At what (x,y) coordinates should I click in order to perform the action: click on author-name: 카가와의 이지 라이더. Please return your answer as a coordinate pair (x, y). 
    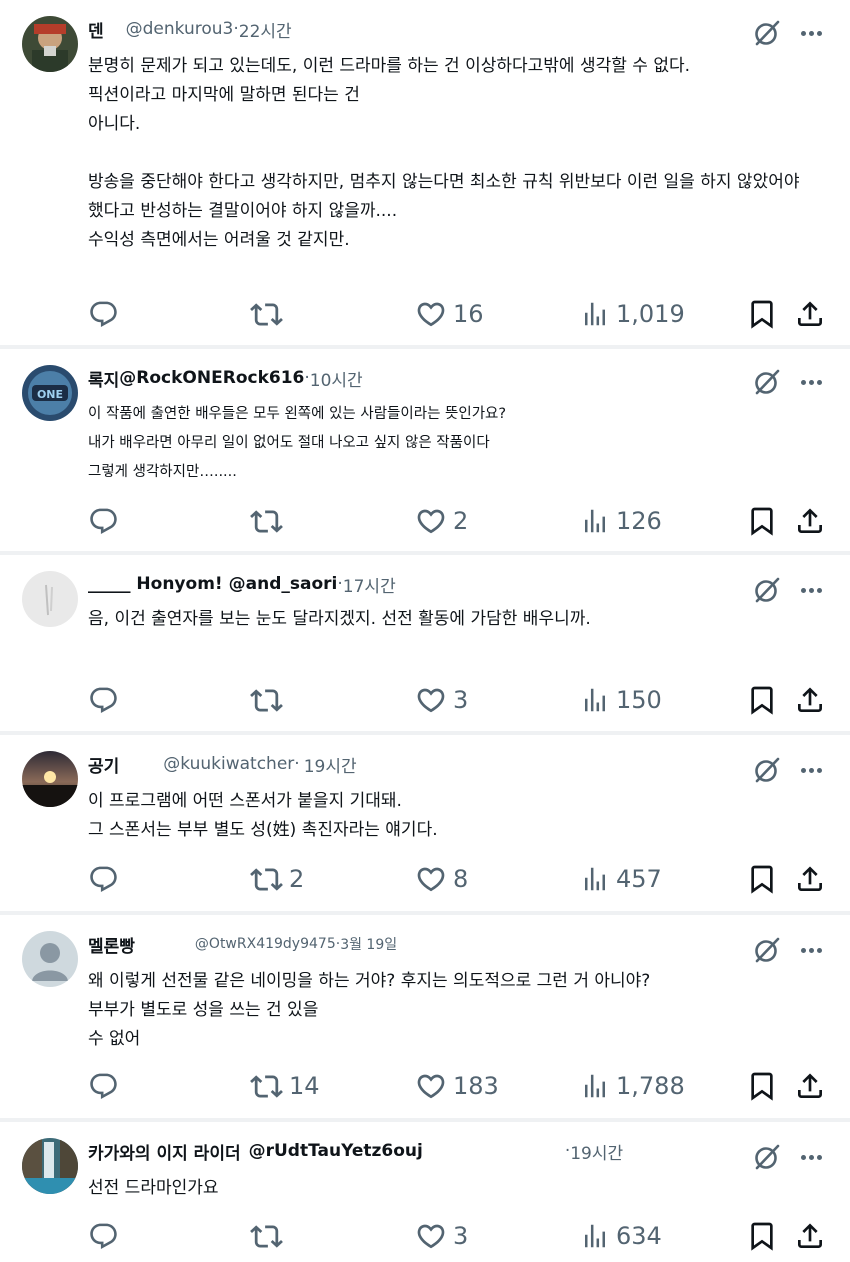
    Looking at the image, I should click on (164, 1151).